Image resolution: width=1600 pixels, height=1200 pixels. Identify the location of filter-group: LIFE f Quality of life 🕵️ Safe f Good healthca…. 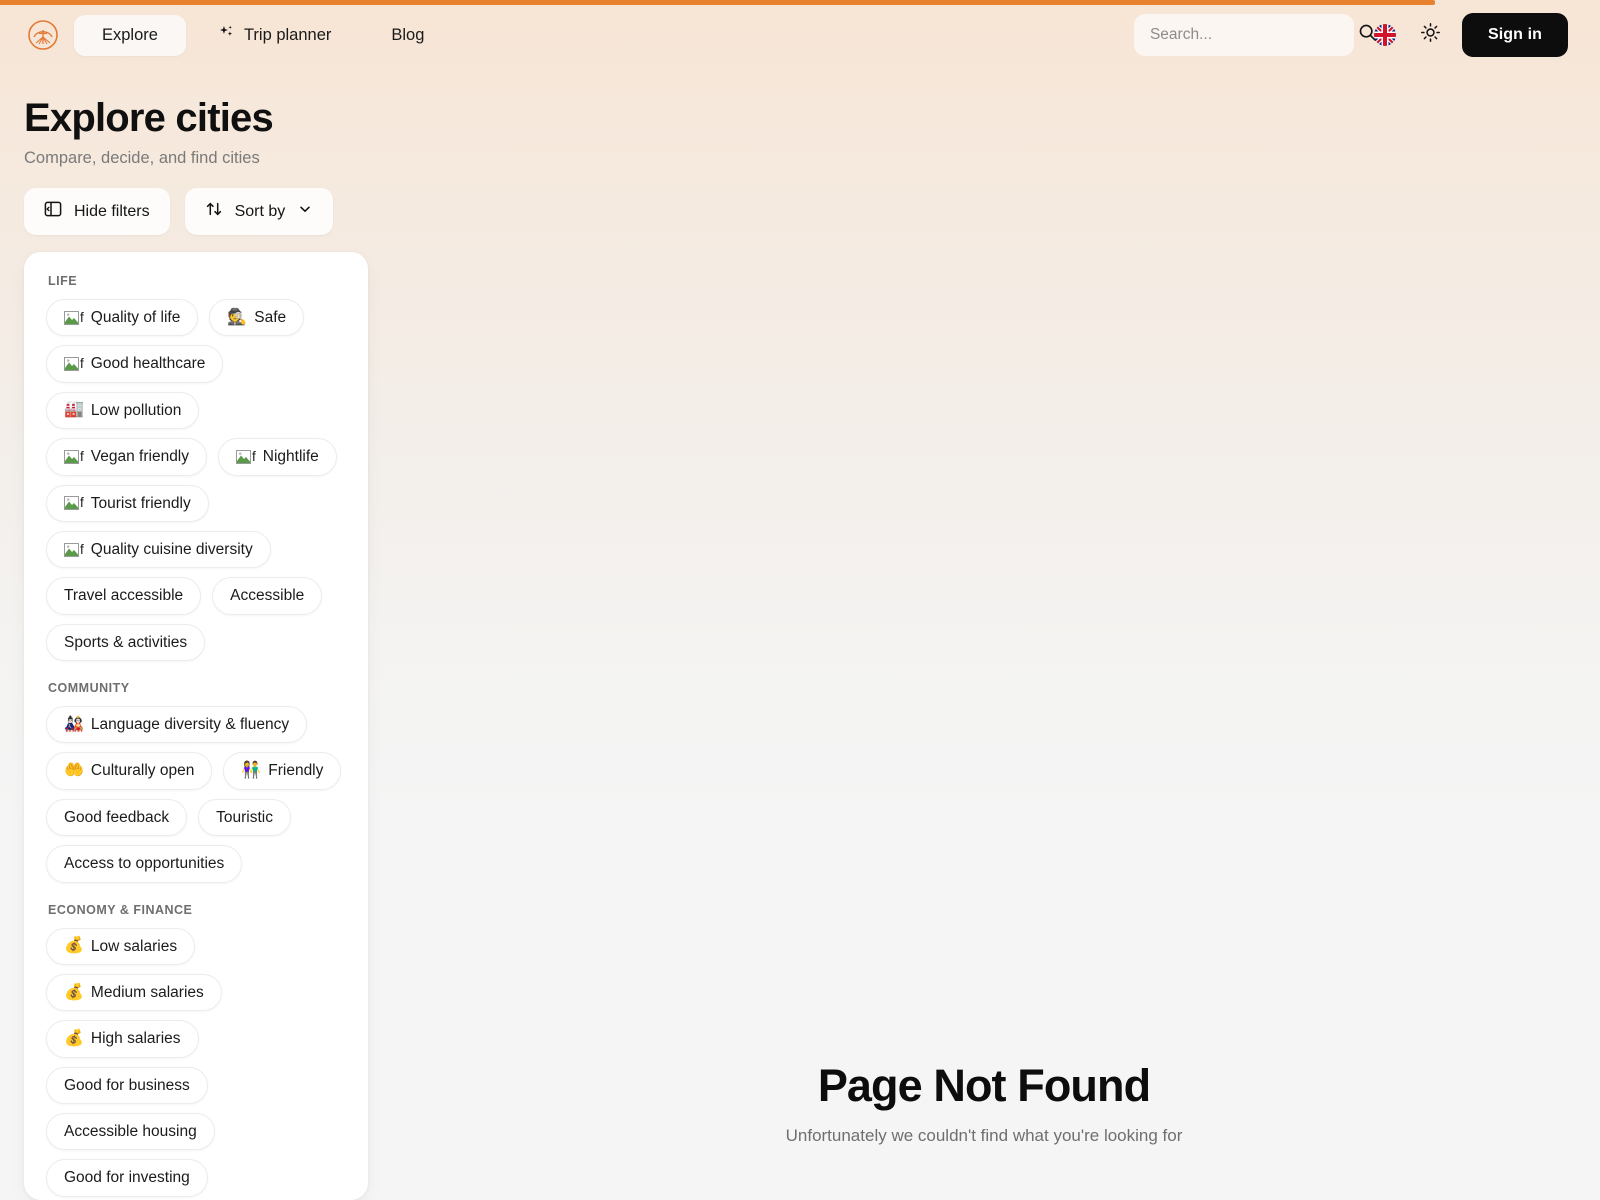
(196, 467).